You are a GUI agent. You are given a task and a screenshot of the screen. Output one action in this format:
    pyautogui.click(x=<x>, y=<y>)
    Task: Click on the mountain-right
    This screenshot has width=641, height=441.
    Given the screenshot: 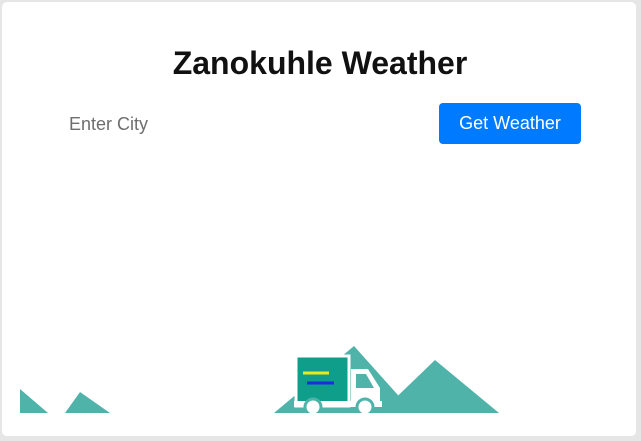 What is the action you would take?
    pyautogui.click(x=439, y=386)
    